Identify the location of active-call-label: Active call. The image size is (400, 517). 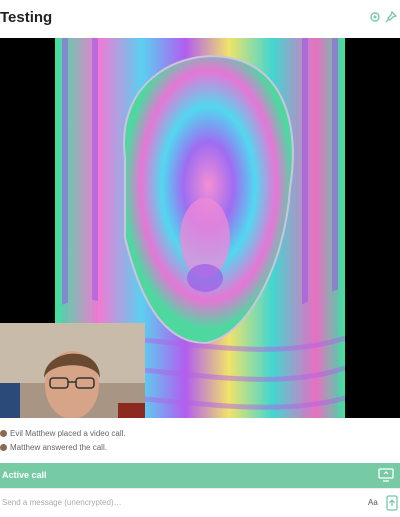
(24, 475).